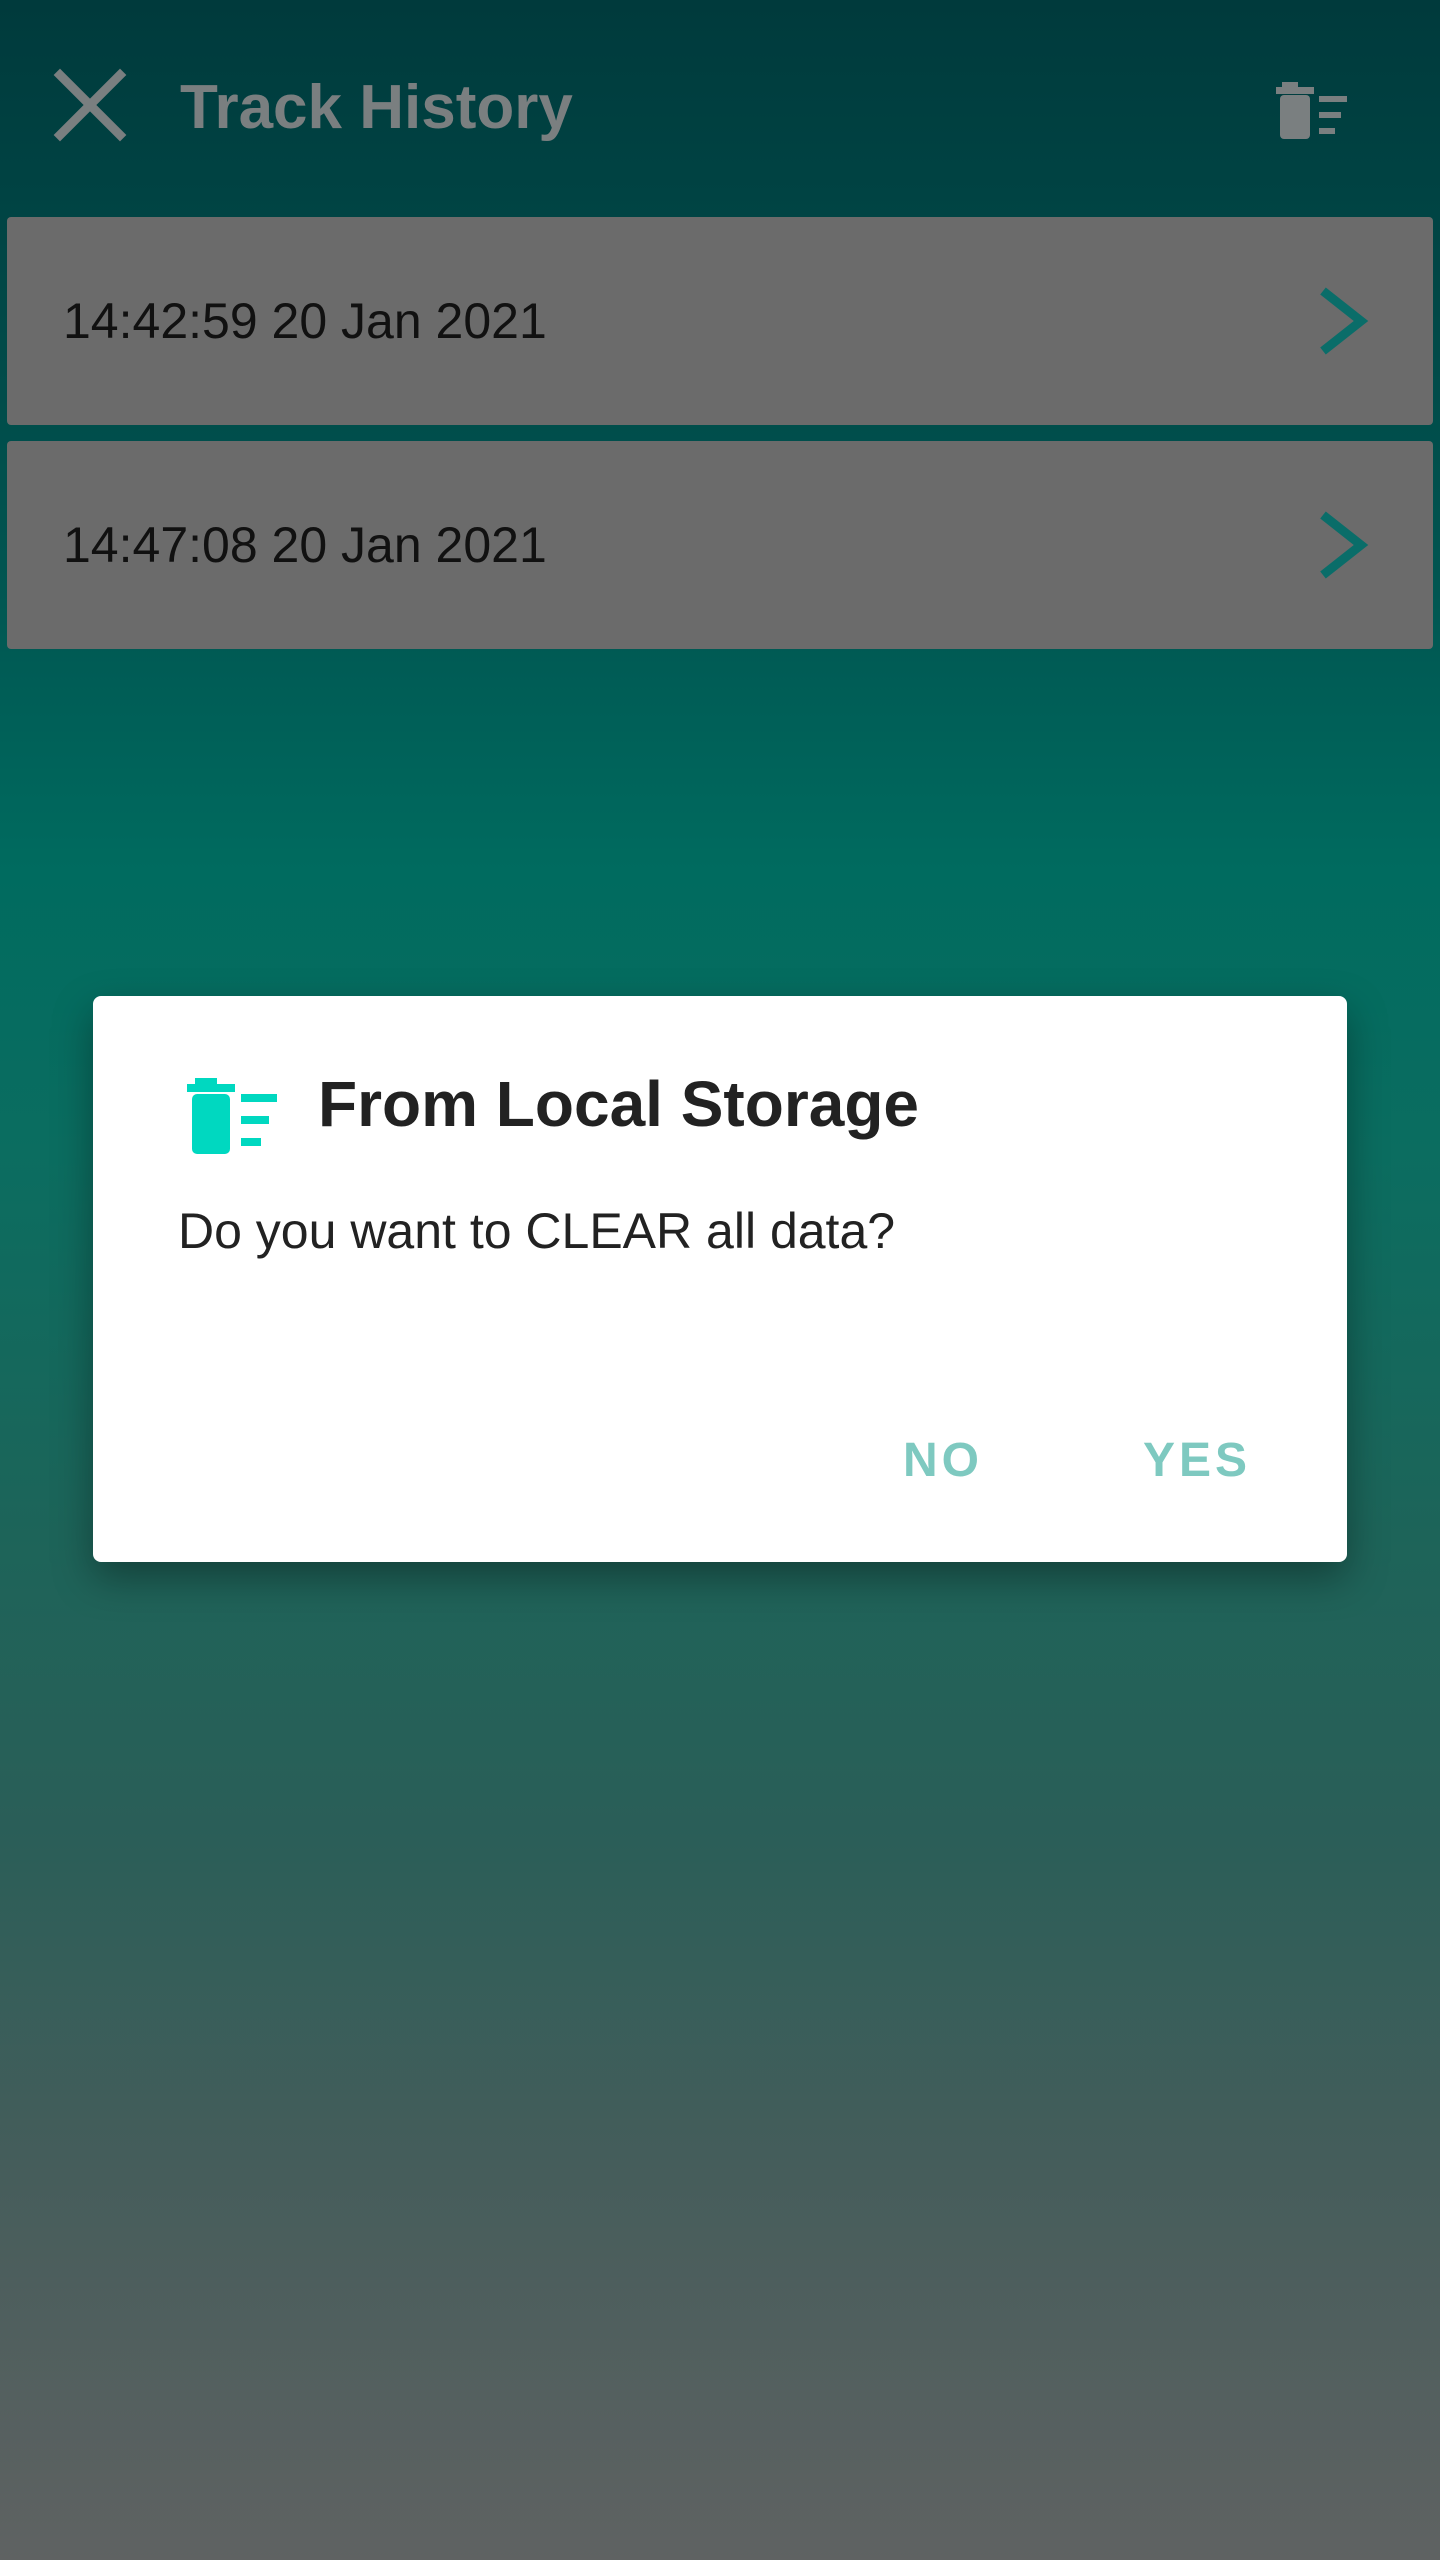  I want to click on track-row: 14:47:08 20 Jan 2021, so click(720, 545).